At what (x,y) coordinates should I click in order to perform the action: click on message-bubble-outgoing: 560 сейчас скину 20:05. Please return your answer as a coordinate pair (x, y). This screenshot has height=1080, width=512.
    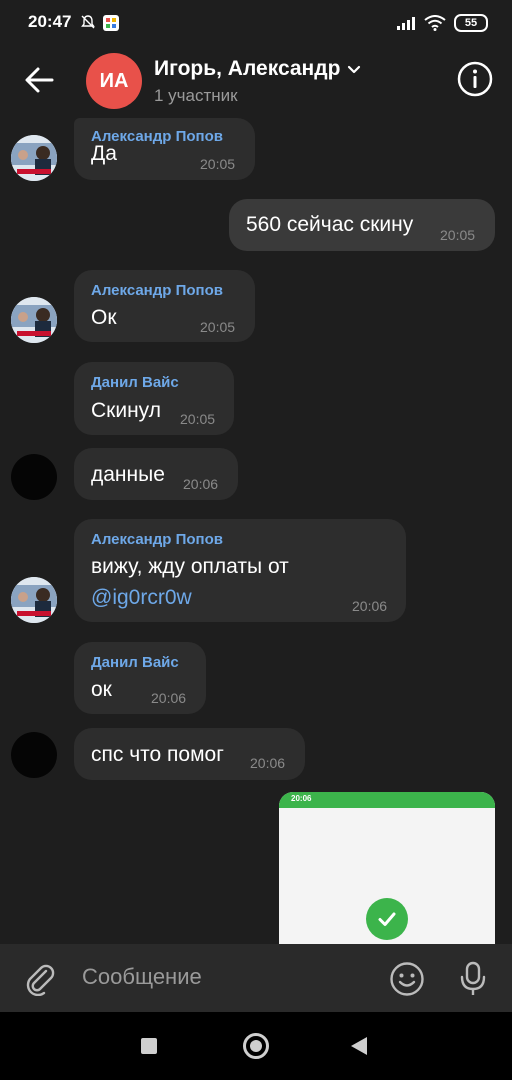
    Looking at the image, I should click on (362, 225).